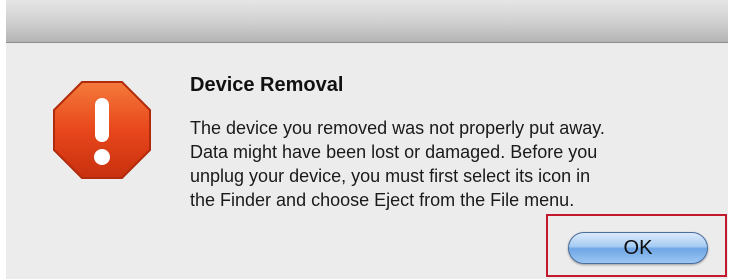 Image resolution: width=732 pixels, height=279 pixels. Describe the element at coordinates (267, 85) in the screenshot. I see `dialog-title: Device Removal` at that location.